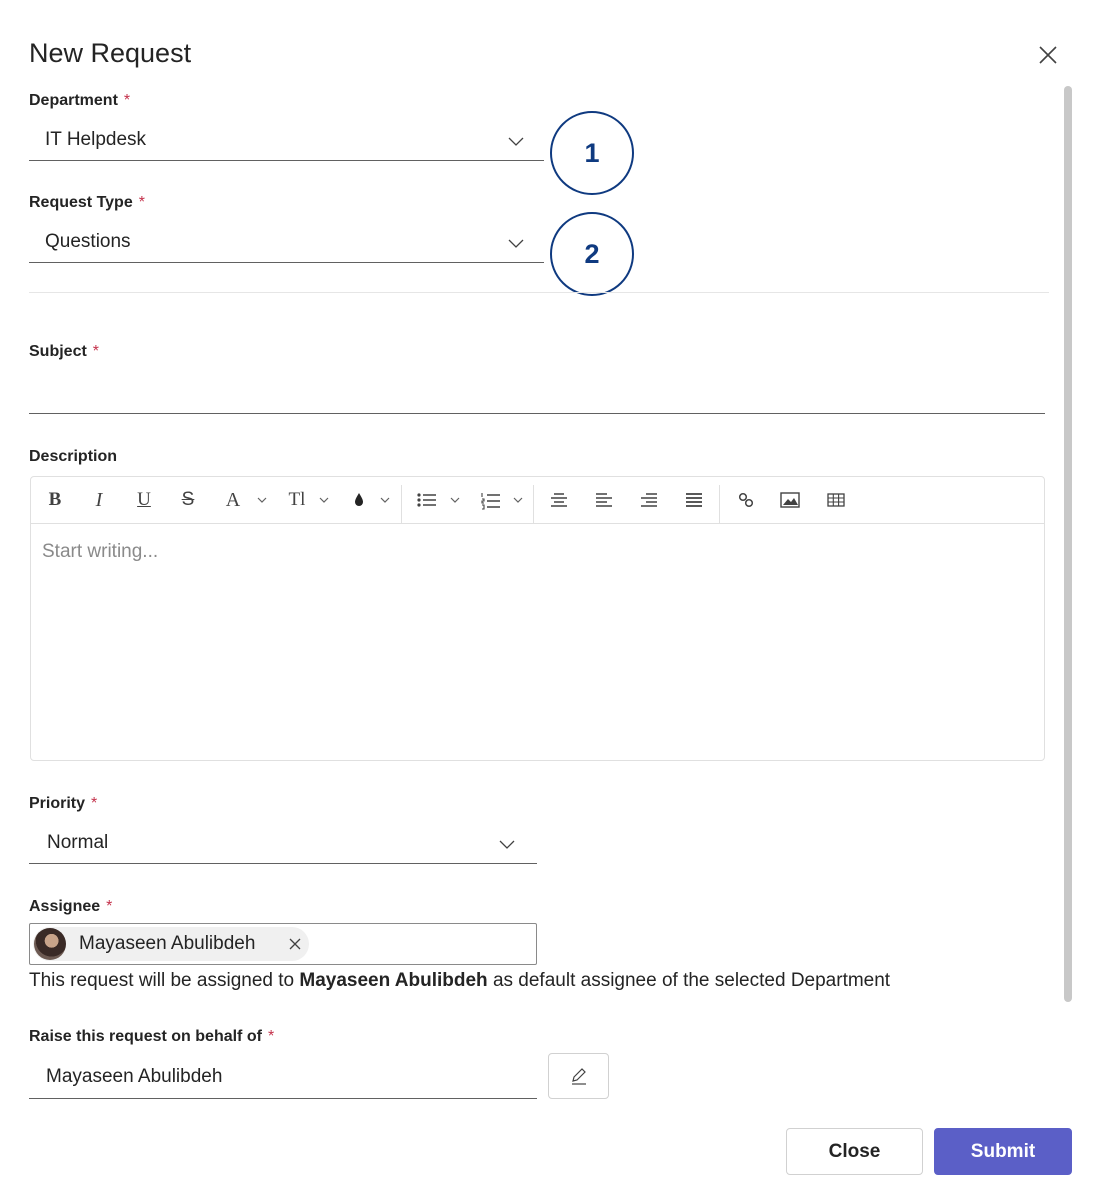 Image resolution: width=1100 pixels, height=1200 pixels. I want to click on align-left-icon, so click(604, 500).